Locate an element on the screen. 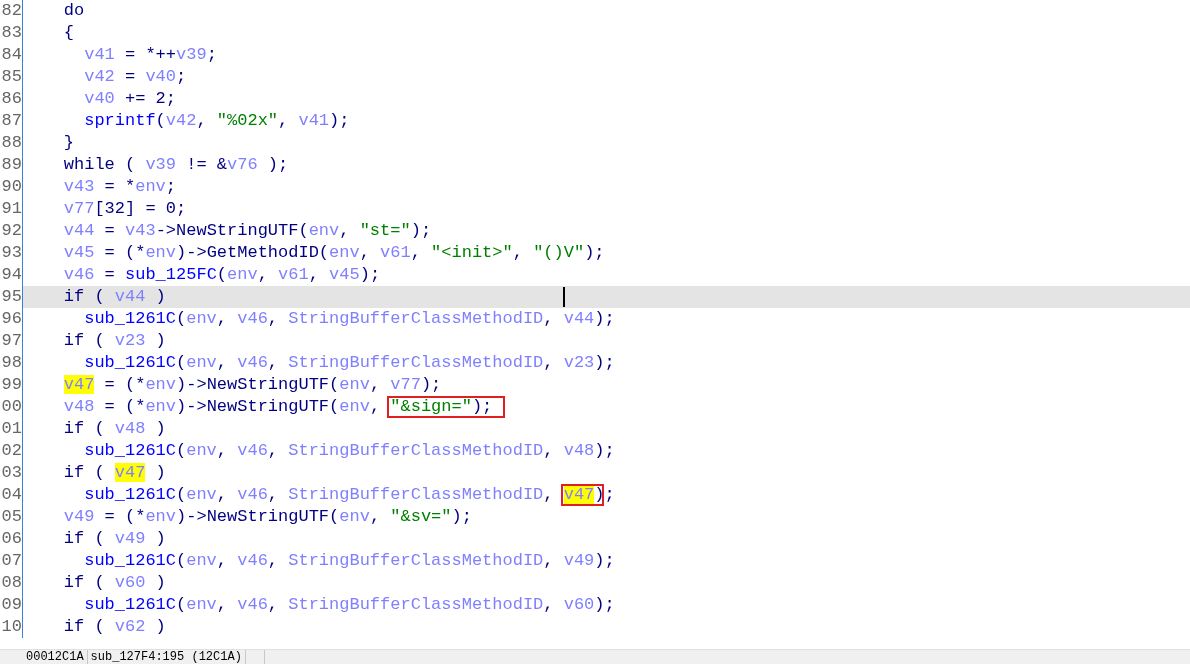 The height and width of the screenshot is (664, 1190). code-line: if ( v48 ) is located at coordinates (114, 429).